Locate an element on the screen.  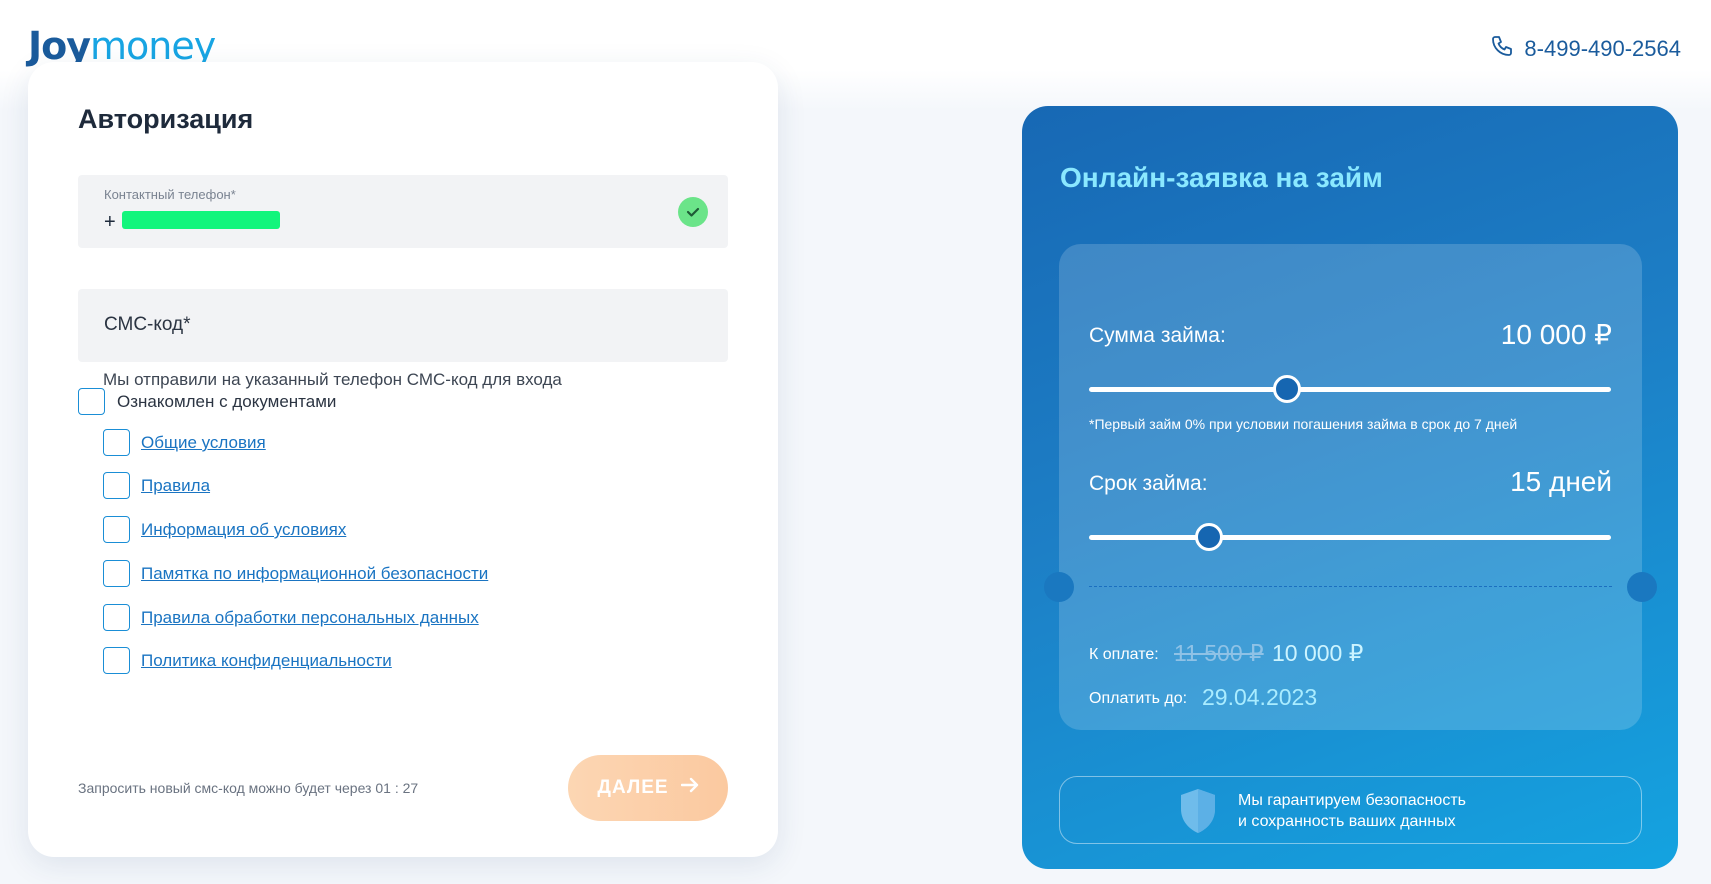
loan-title: Онлайн-заявка на займ is located at coordinates (1221, 177).